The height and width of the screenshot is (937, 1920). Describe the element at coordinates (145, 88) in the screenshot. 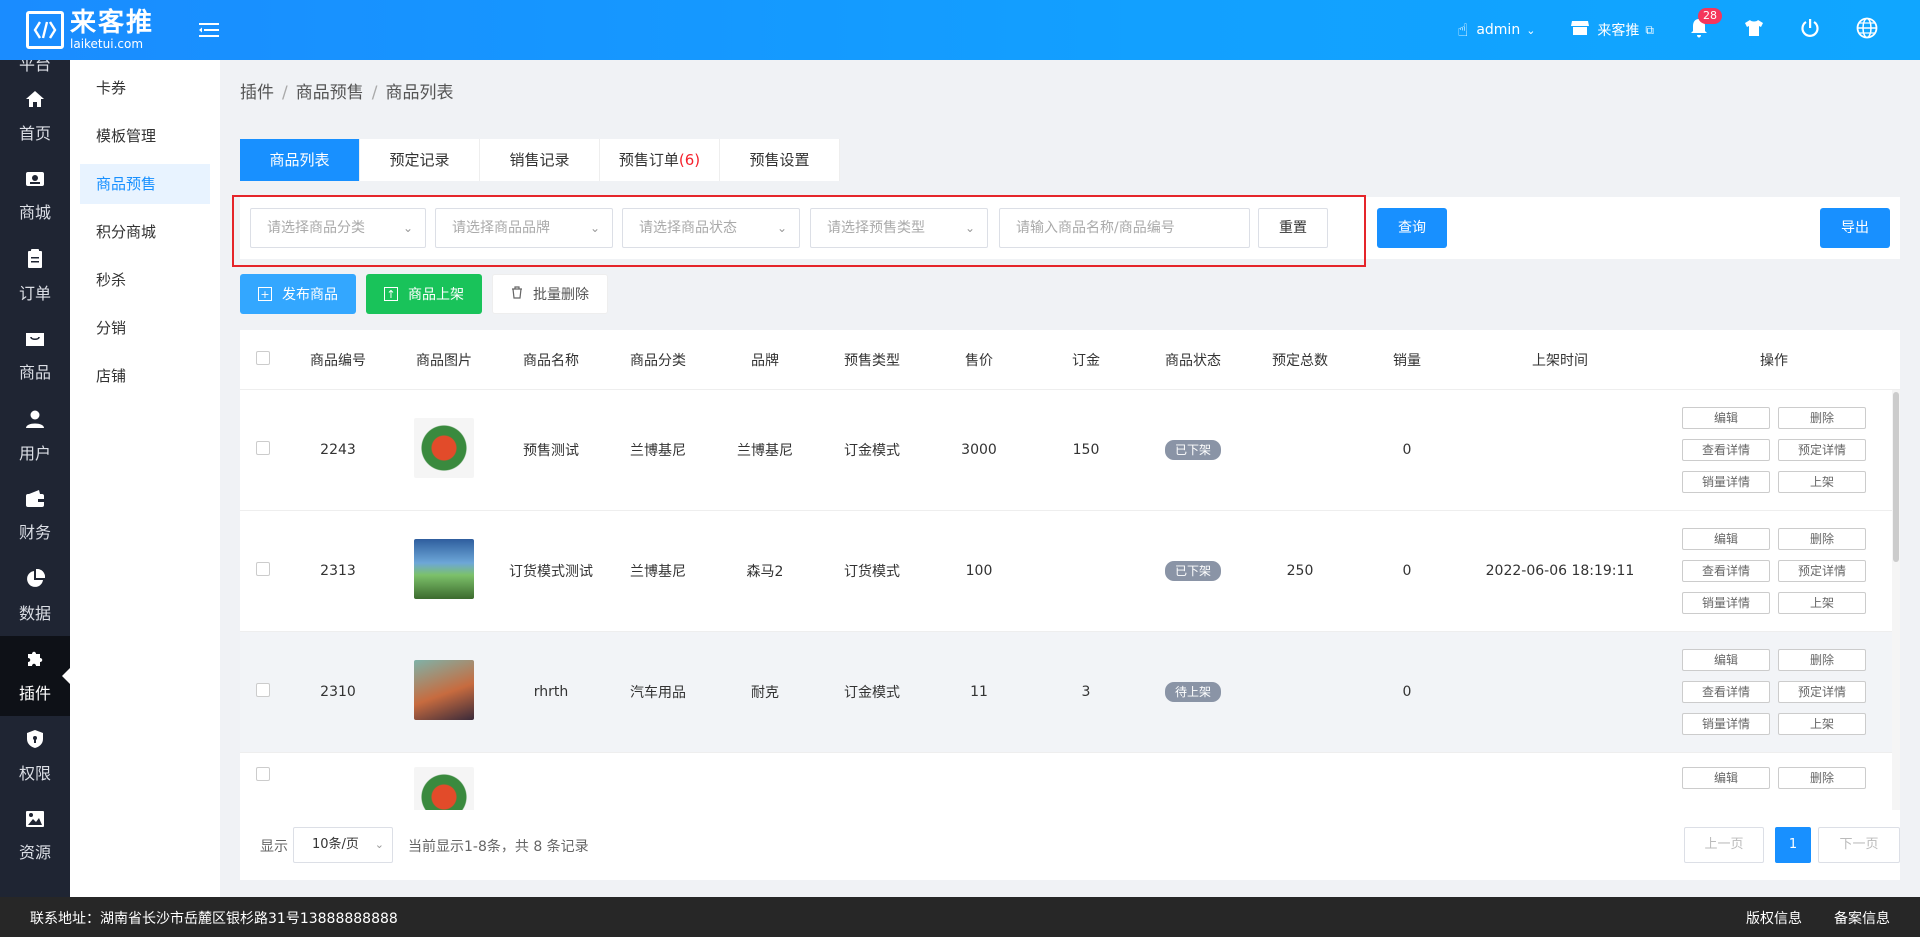

I see `sub-nav-item: 卡券` at that location.